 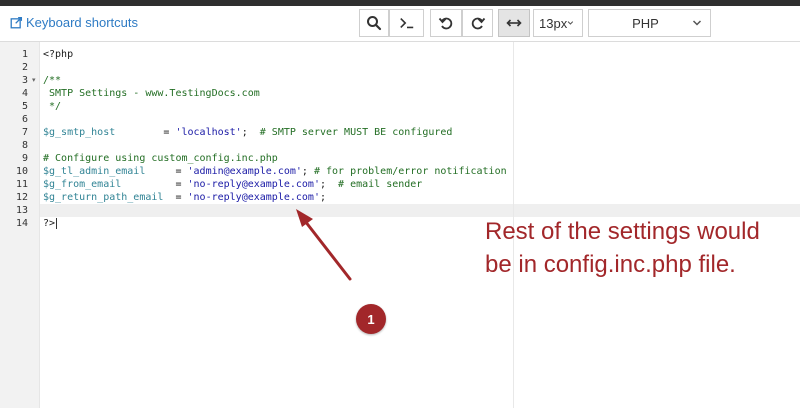 I want to click on undo-button, so click(x=446, y=23).